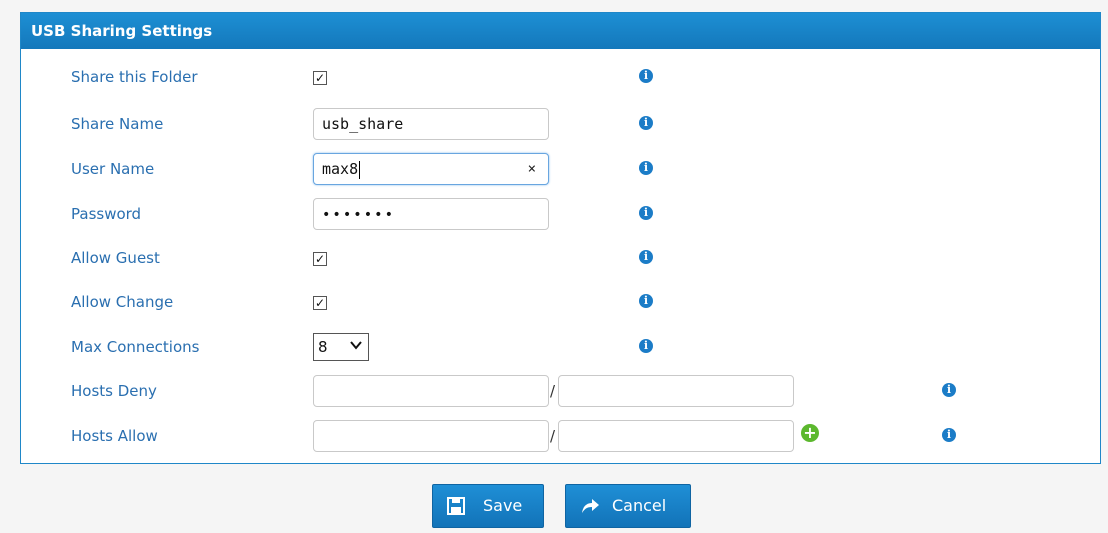 The height and width of the screenshot is (533, 1108). I want to click on max-connections-value: 8, so click(323, 347).